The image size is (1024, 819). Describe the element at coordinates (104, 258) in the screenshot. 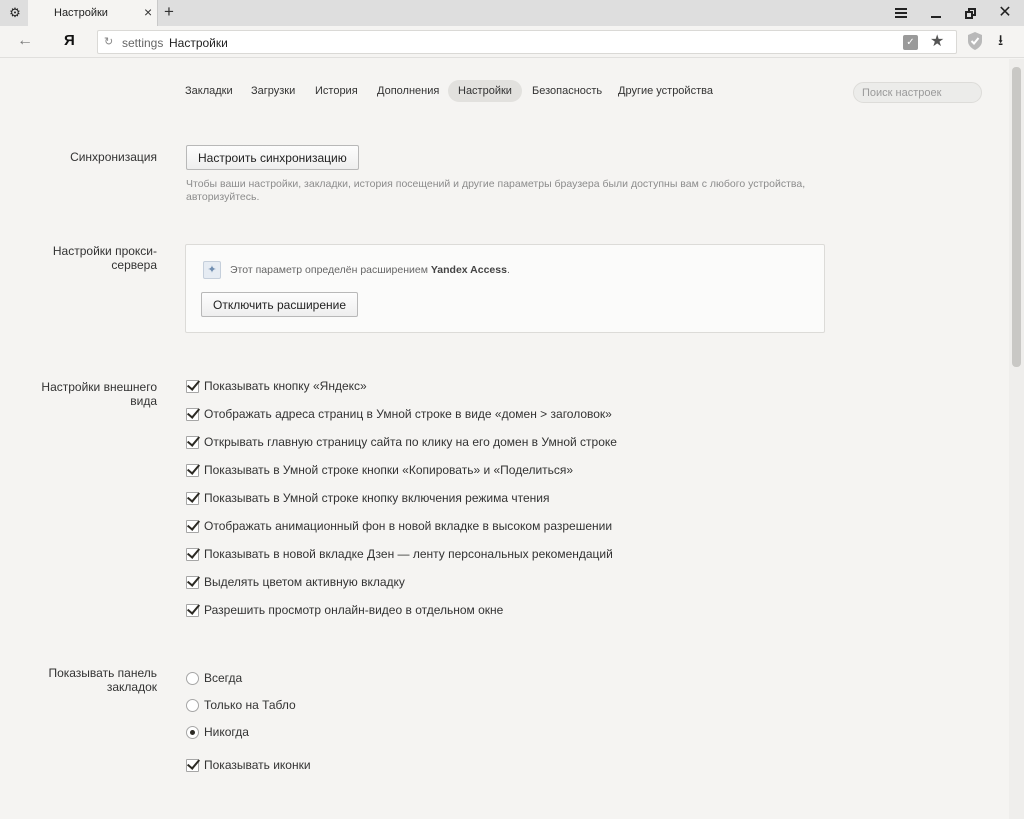

I see `section-label-proxy: Настройки прокси- сервера` at that location.